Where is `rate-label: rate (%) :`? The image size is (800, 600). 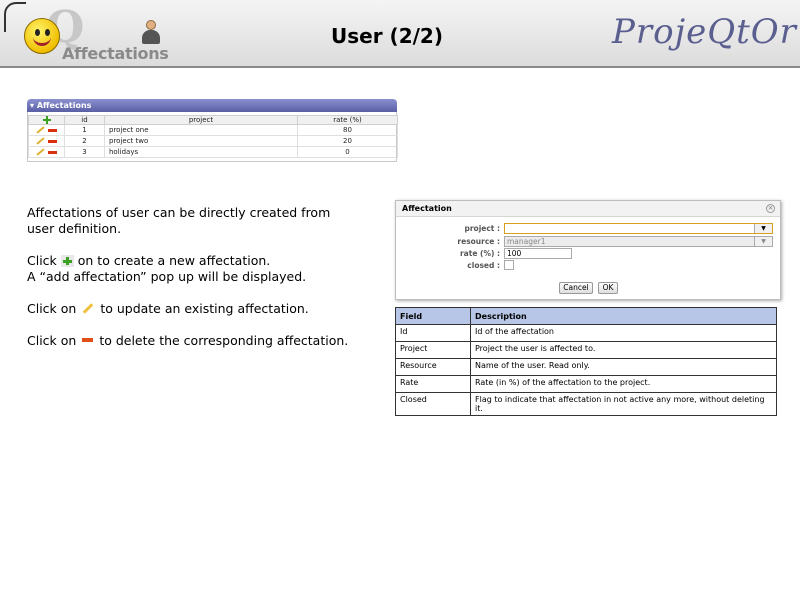 rate-label: rate (%) : is located at coordinates (479, 253).